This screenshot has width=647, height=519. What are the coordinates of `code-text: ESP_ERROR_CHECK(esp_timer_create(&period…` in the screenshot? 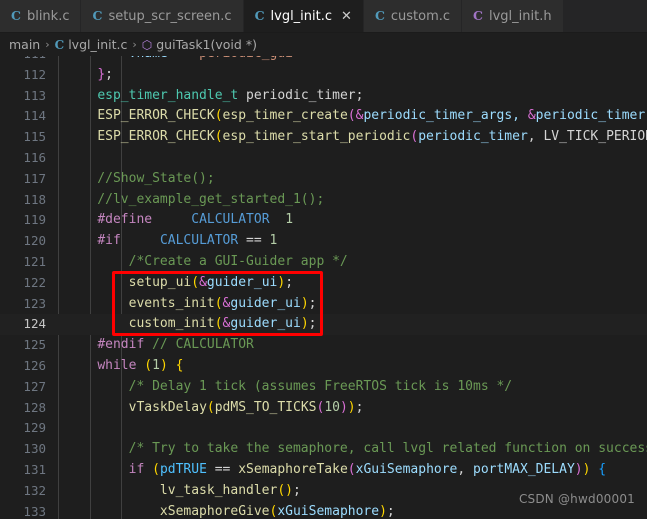 It's located at (356, 116).